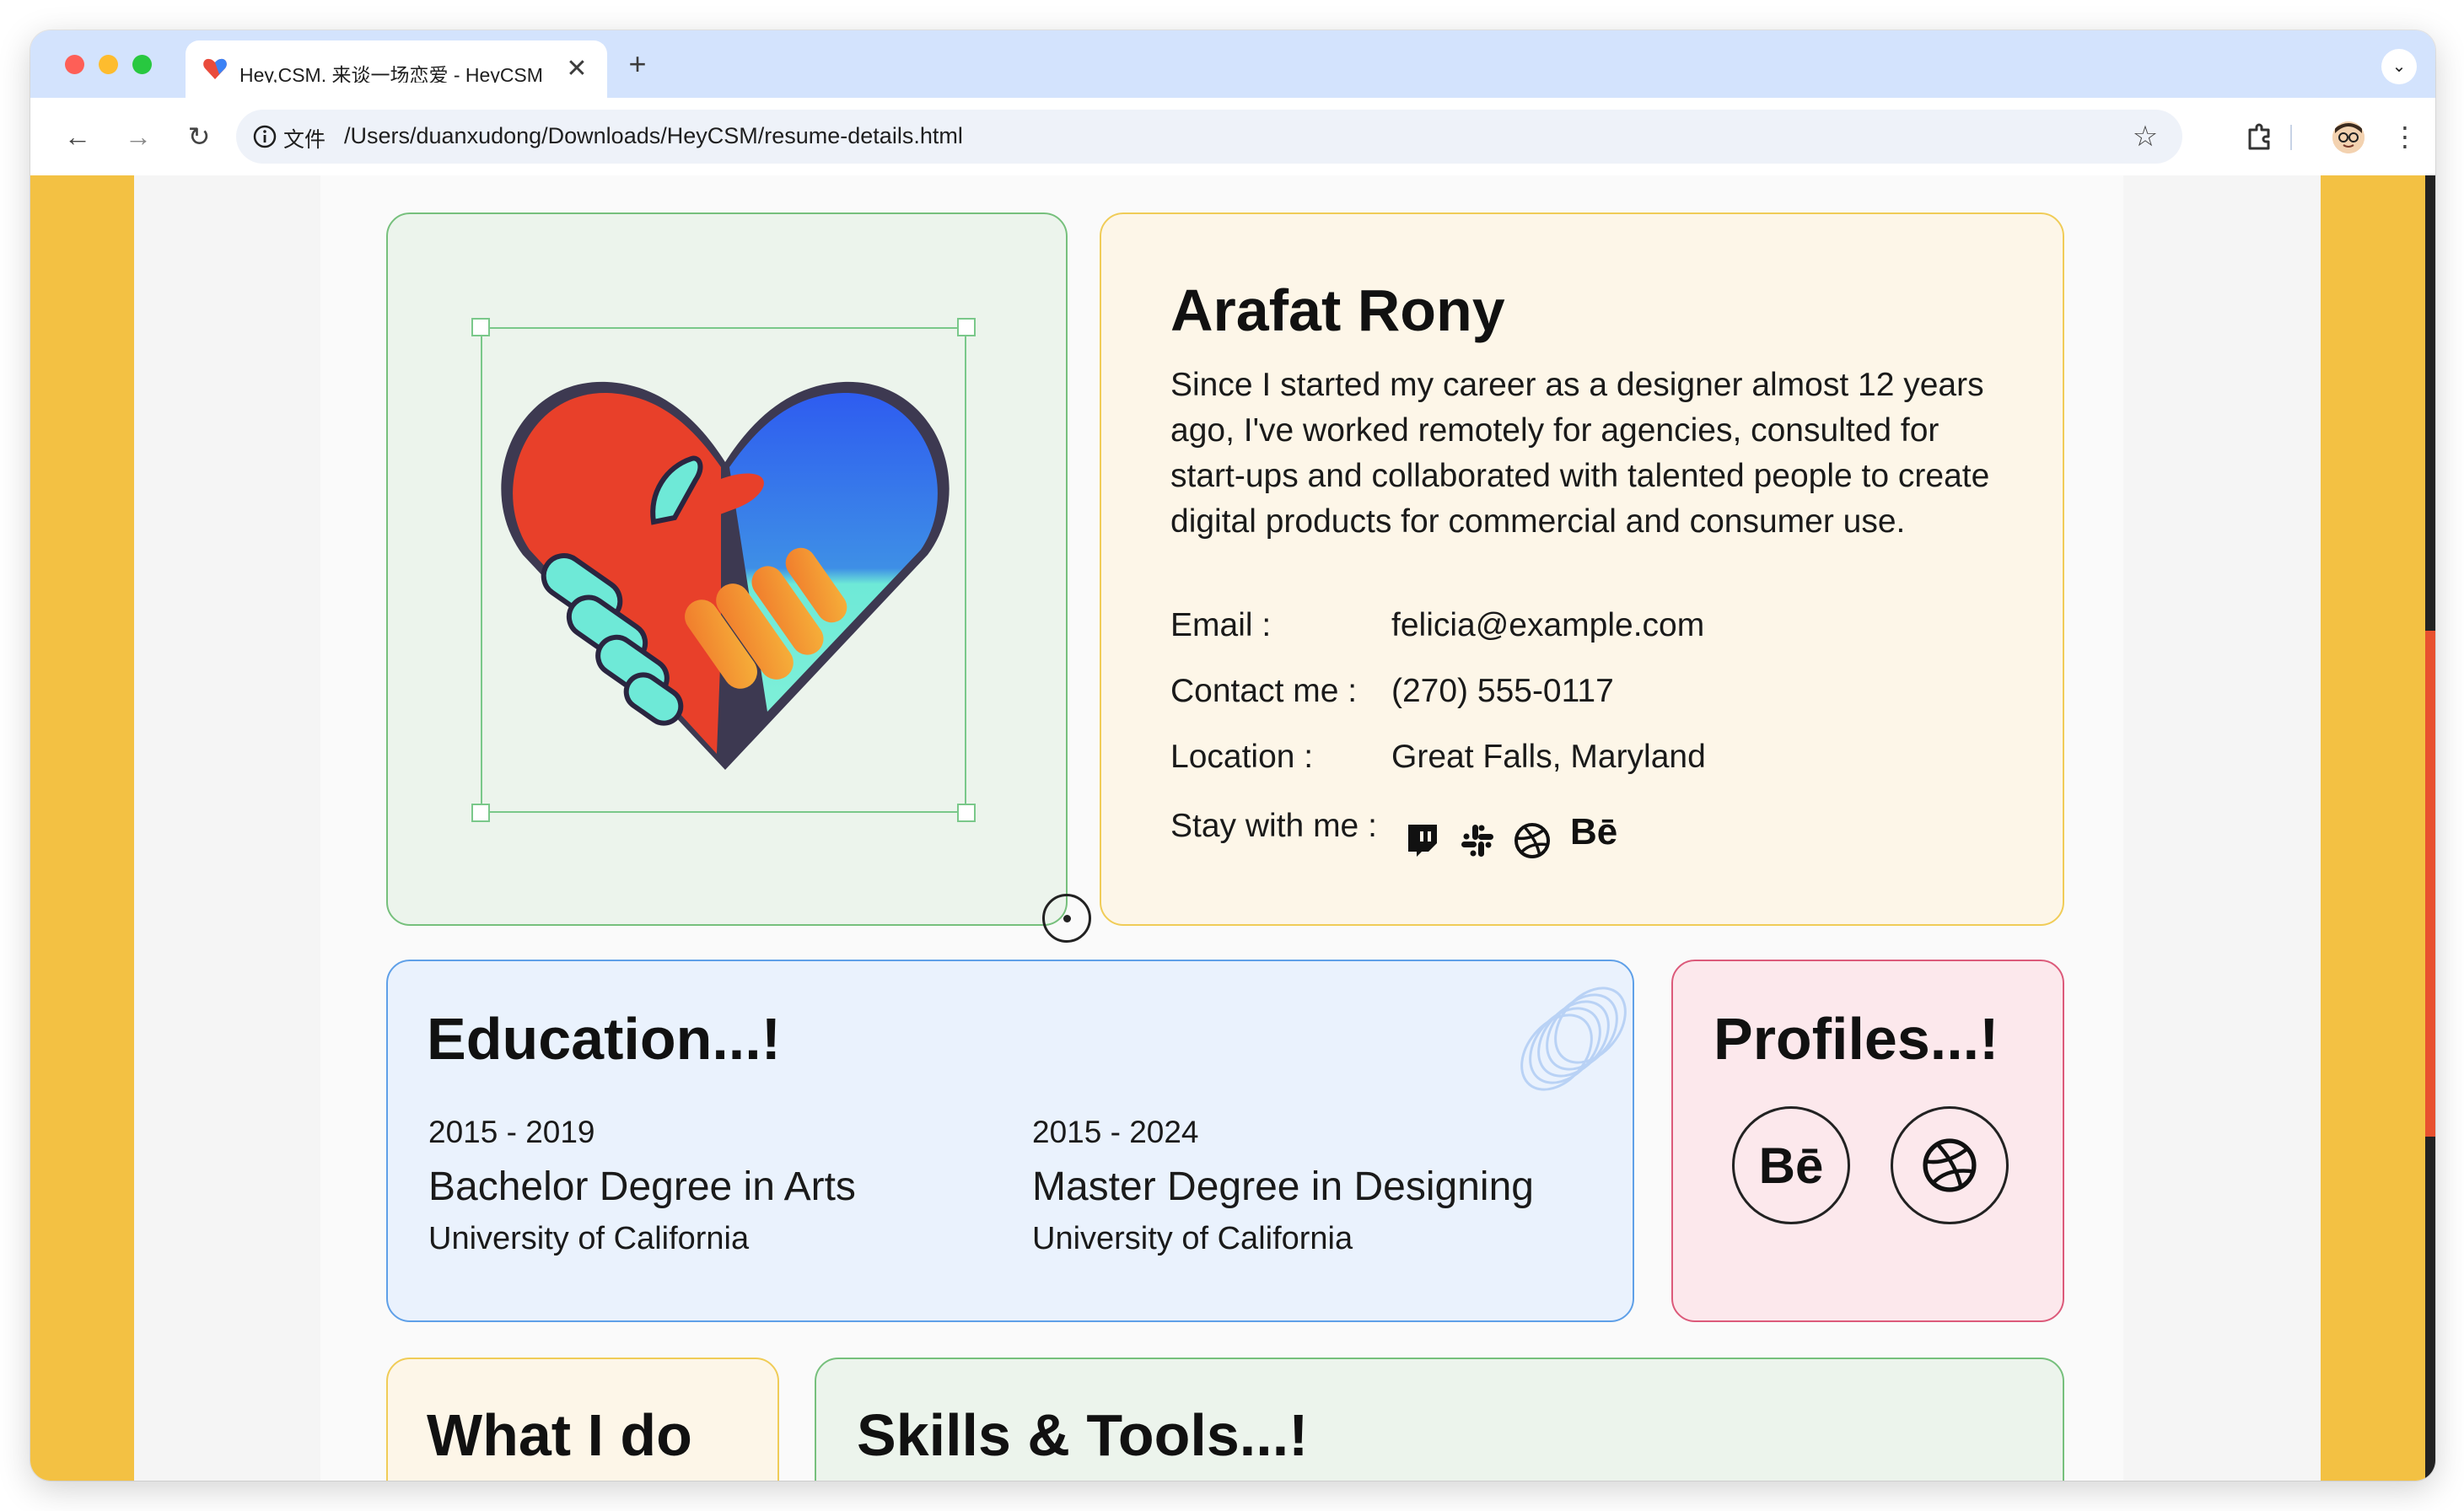 Image resolution: width=2464 pixels, height=1511 pixels. What do you see at coordinates (264, 136) in the screenshot?
I see `info-icon` at bounding box center [264, 136].